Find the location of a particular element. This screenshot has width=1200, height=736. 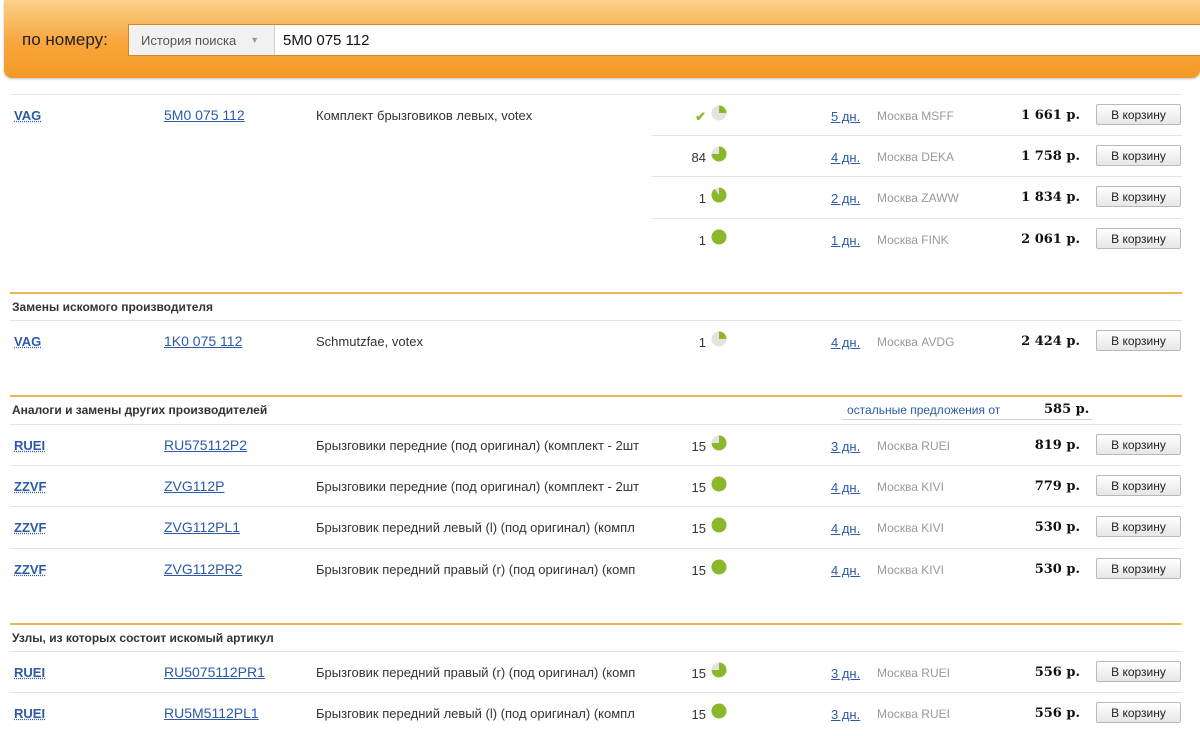

price: 530 р. is located at coordinates (1035, 569).